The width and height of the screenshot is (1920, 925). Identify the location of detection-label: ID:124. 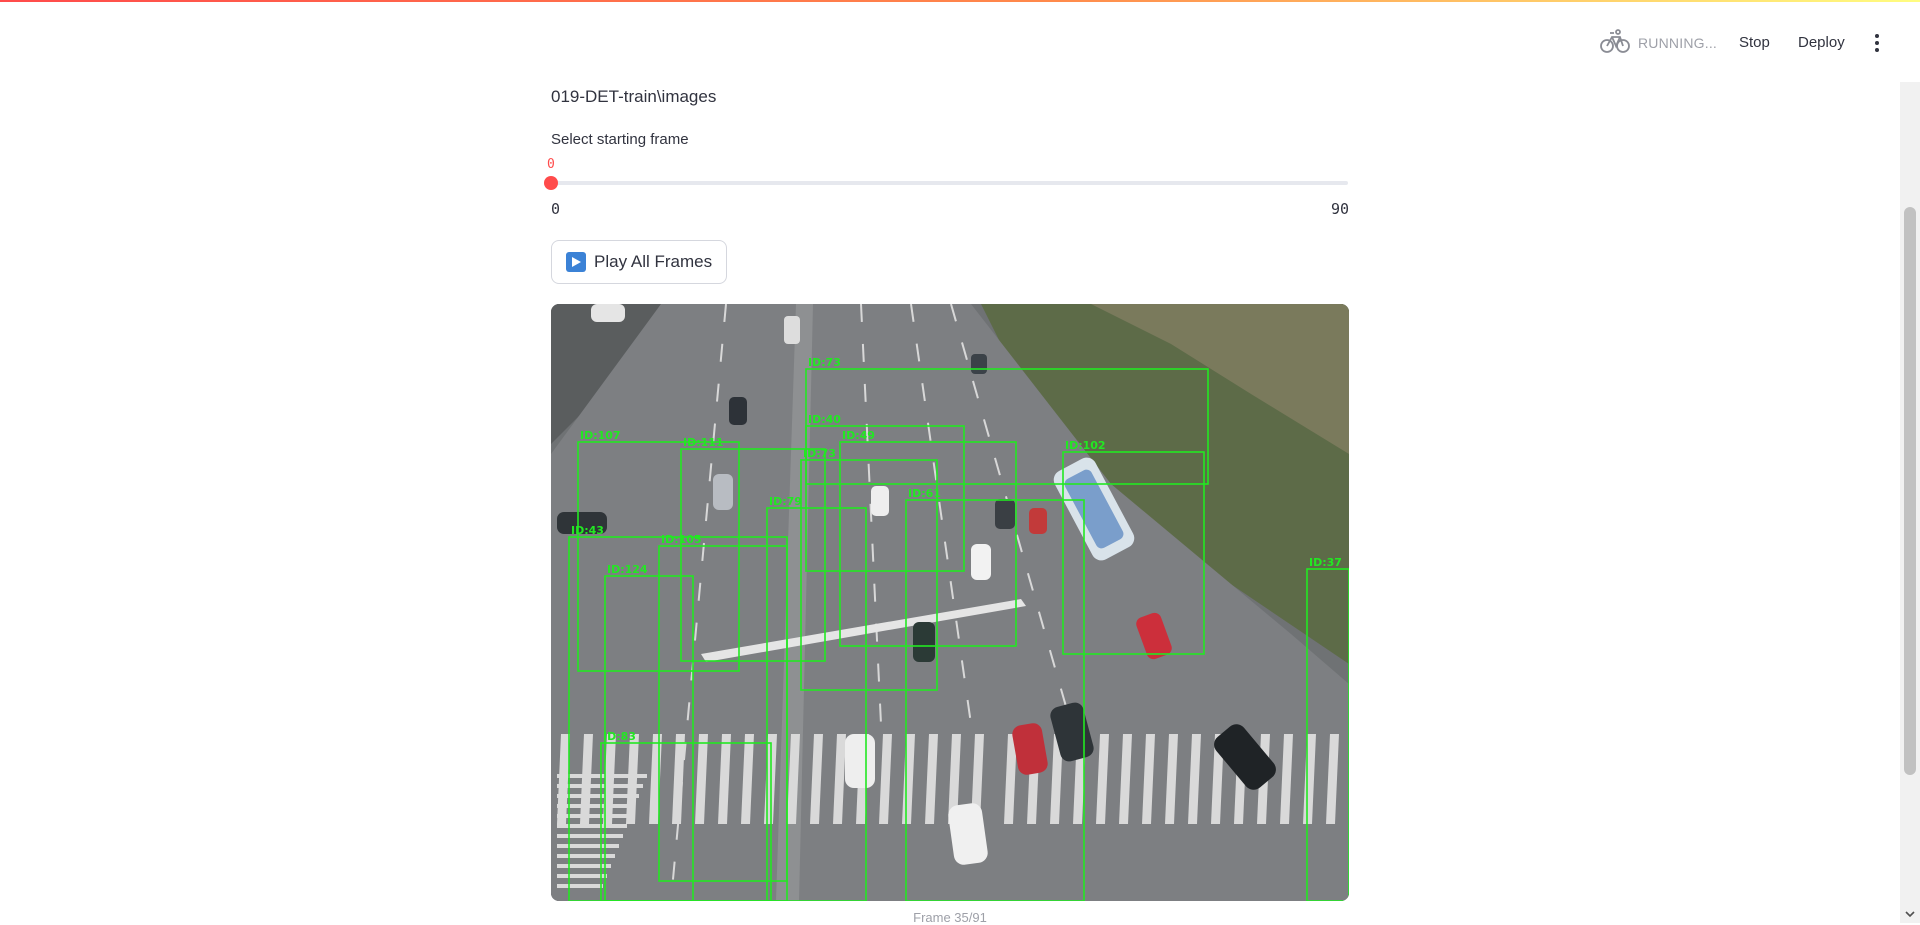
(627, 569).